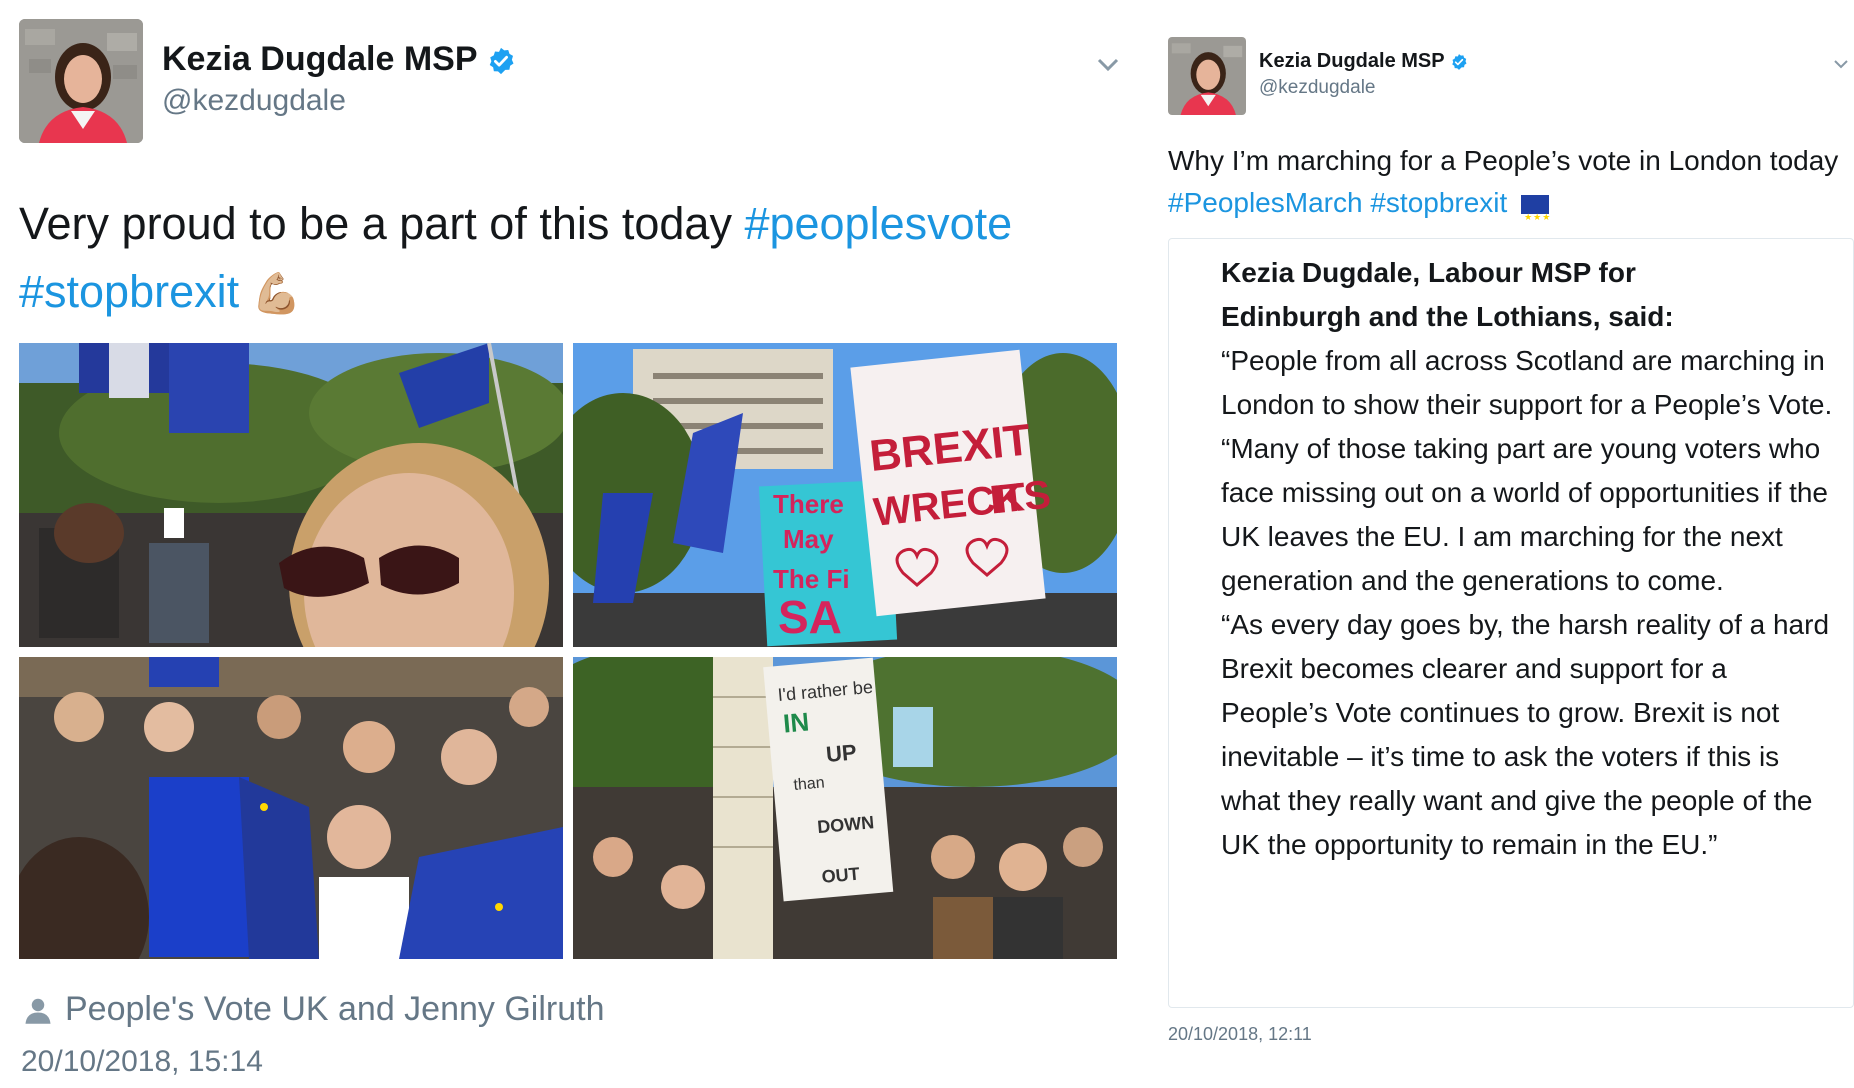 Image resolution: width=1854 pixels, height=1088 pixels. What do you see at coordinates (38, 1011) in the screenshot?
I see `person-icon` at bounding box center [38, 1011].